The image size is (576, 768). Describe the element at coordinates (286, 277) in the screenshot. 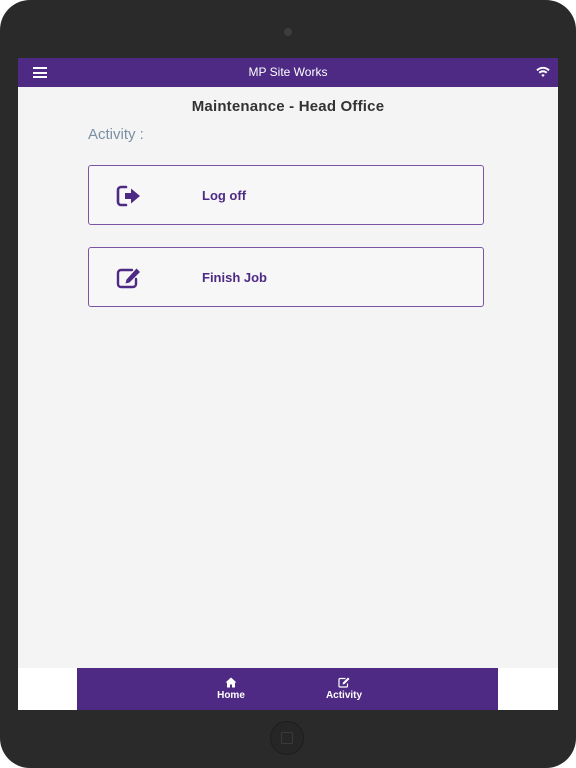

I see `finish-job-button: Finish Job` at that location.